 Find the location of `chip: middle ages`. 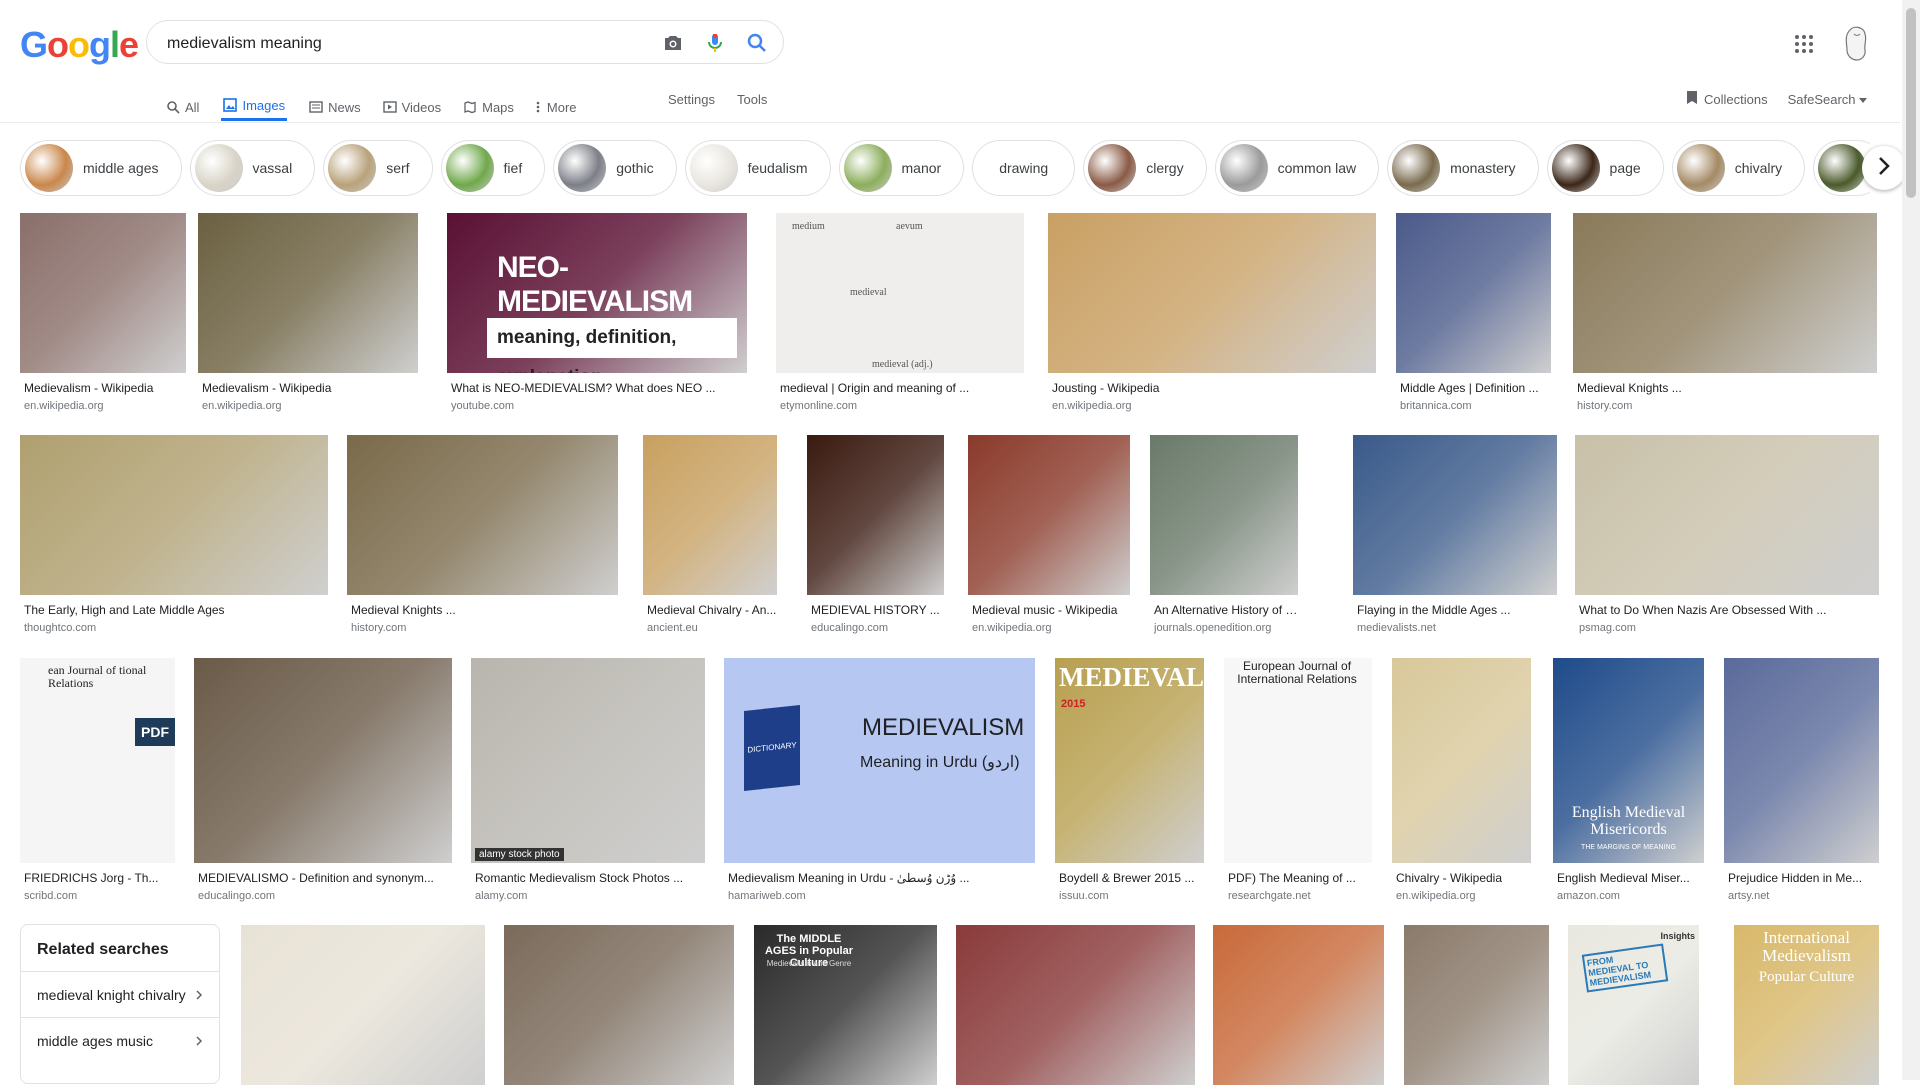

chip: middle ages is located at coordinates (101, 168).